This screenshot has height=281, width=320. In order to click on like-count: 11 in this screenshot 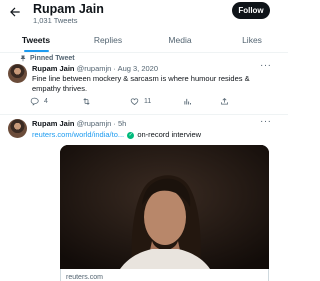, I will do `click(148, 101)`.